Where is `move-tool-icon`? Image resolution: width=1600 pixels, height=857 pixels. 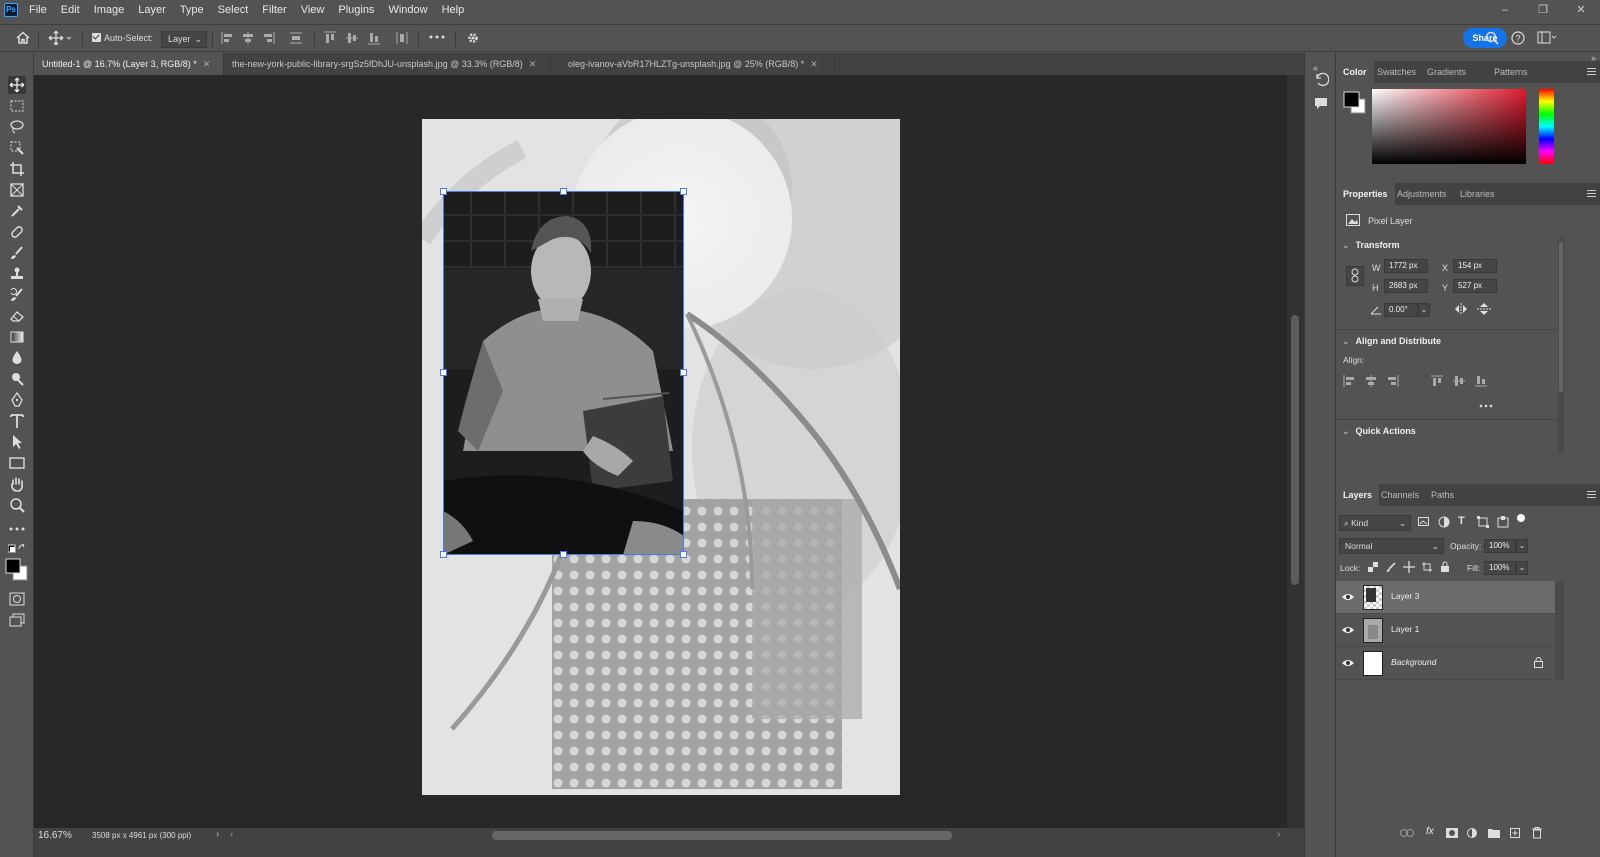
move-tool-icon is located at coordinates (60, 38).